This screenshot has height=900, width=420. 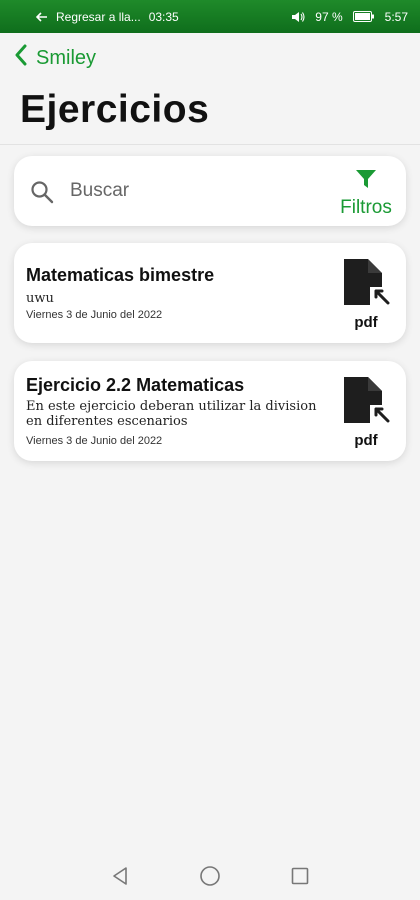 What do you see at coordinates (120, 876) in the screenshot?
I see `back-triangle-icon` at bounding box center [120, 876].